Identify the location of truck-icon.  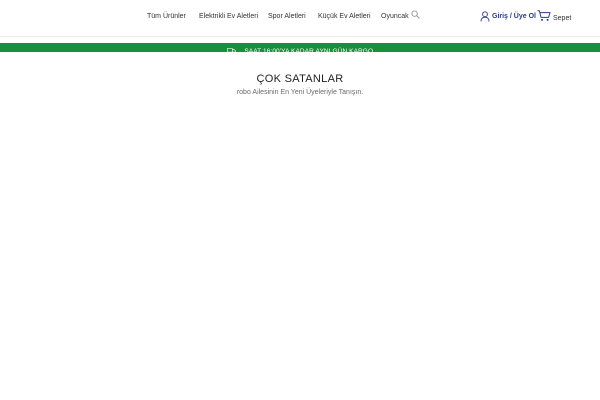
(231, 51).